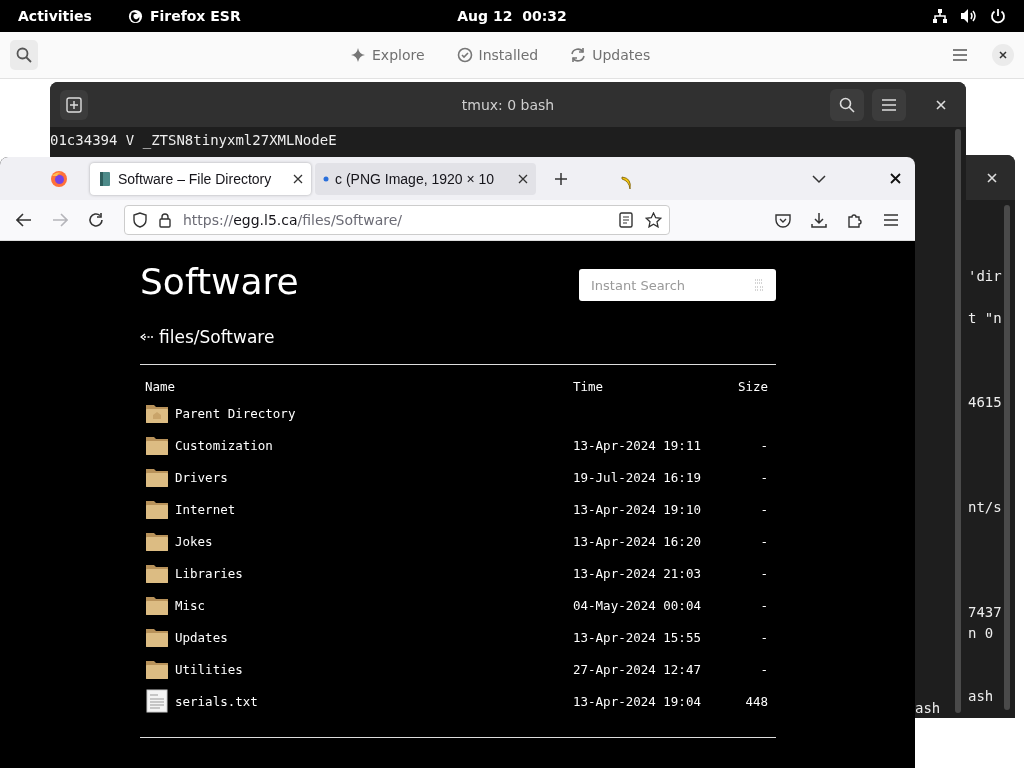 Image resolution: width=1024 pixels, height=768 pixels. Describe the element at coordinates (653, 220) in the screenshot. I see `star-icon` at that location.